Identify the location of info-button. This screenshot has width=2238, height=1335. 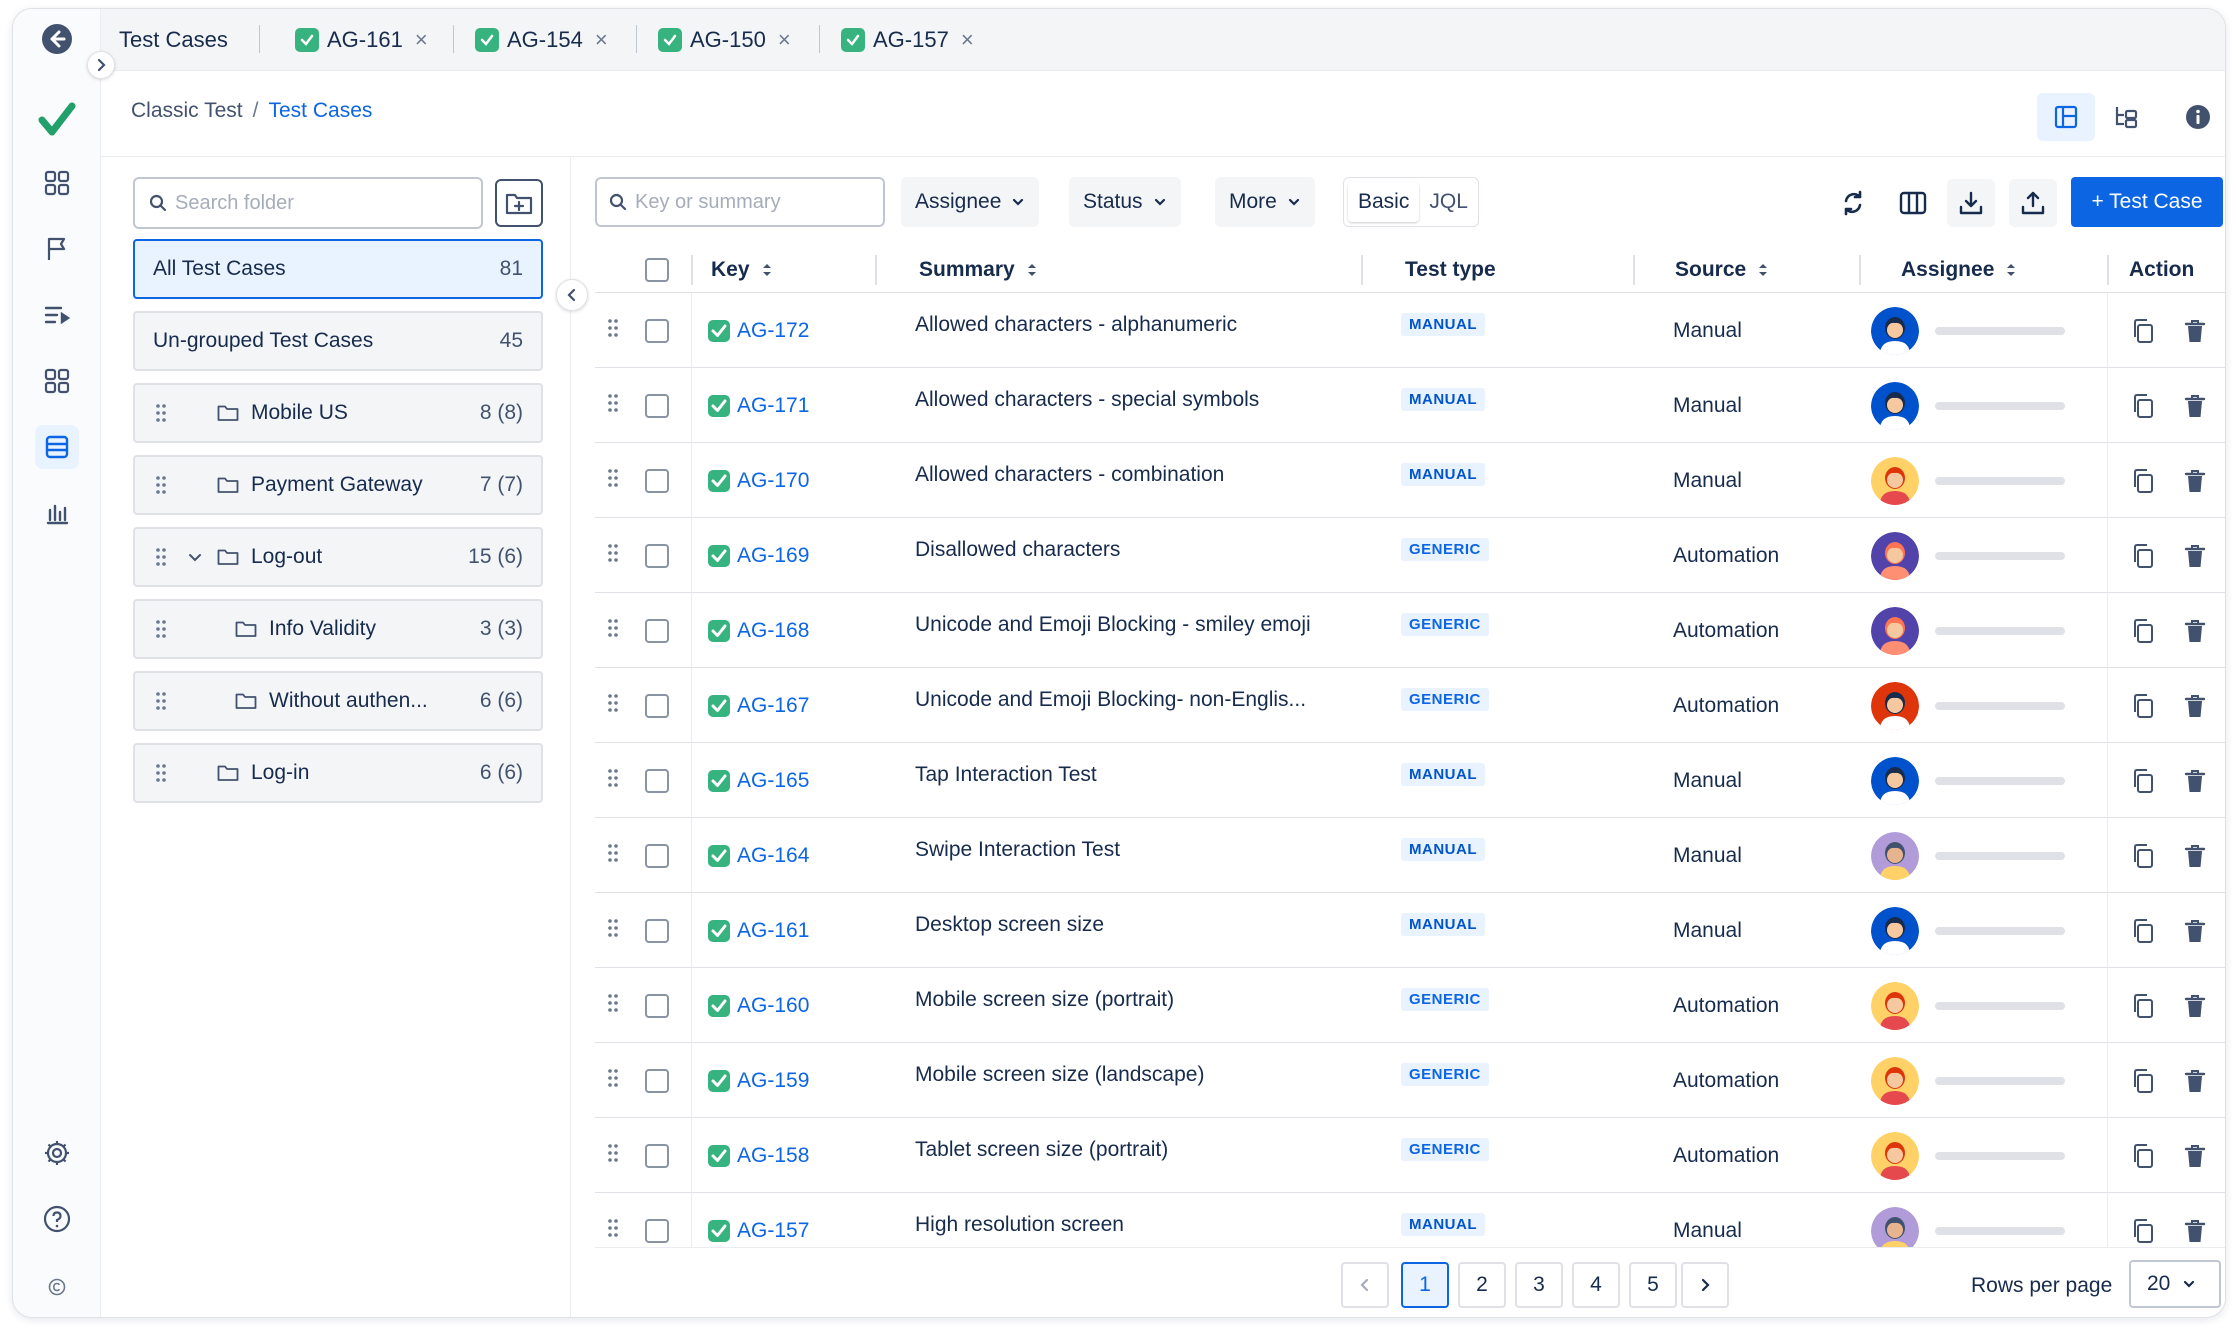
(2197, 117).